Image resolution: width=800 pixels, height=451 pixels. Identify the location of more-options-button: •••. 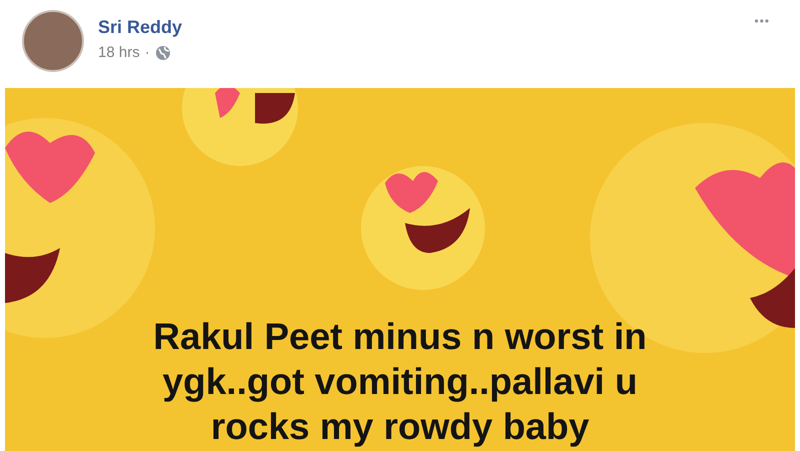
(762, 21).